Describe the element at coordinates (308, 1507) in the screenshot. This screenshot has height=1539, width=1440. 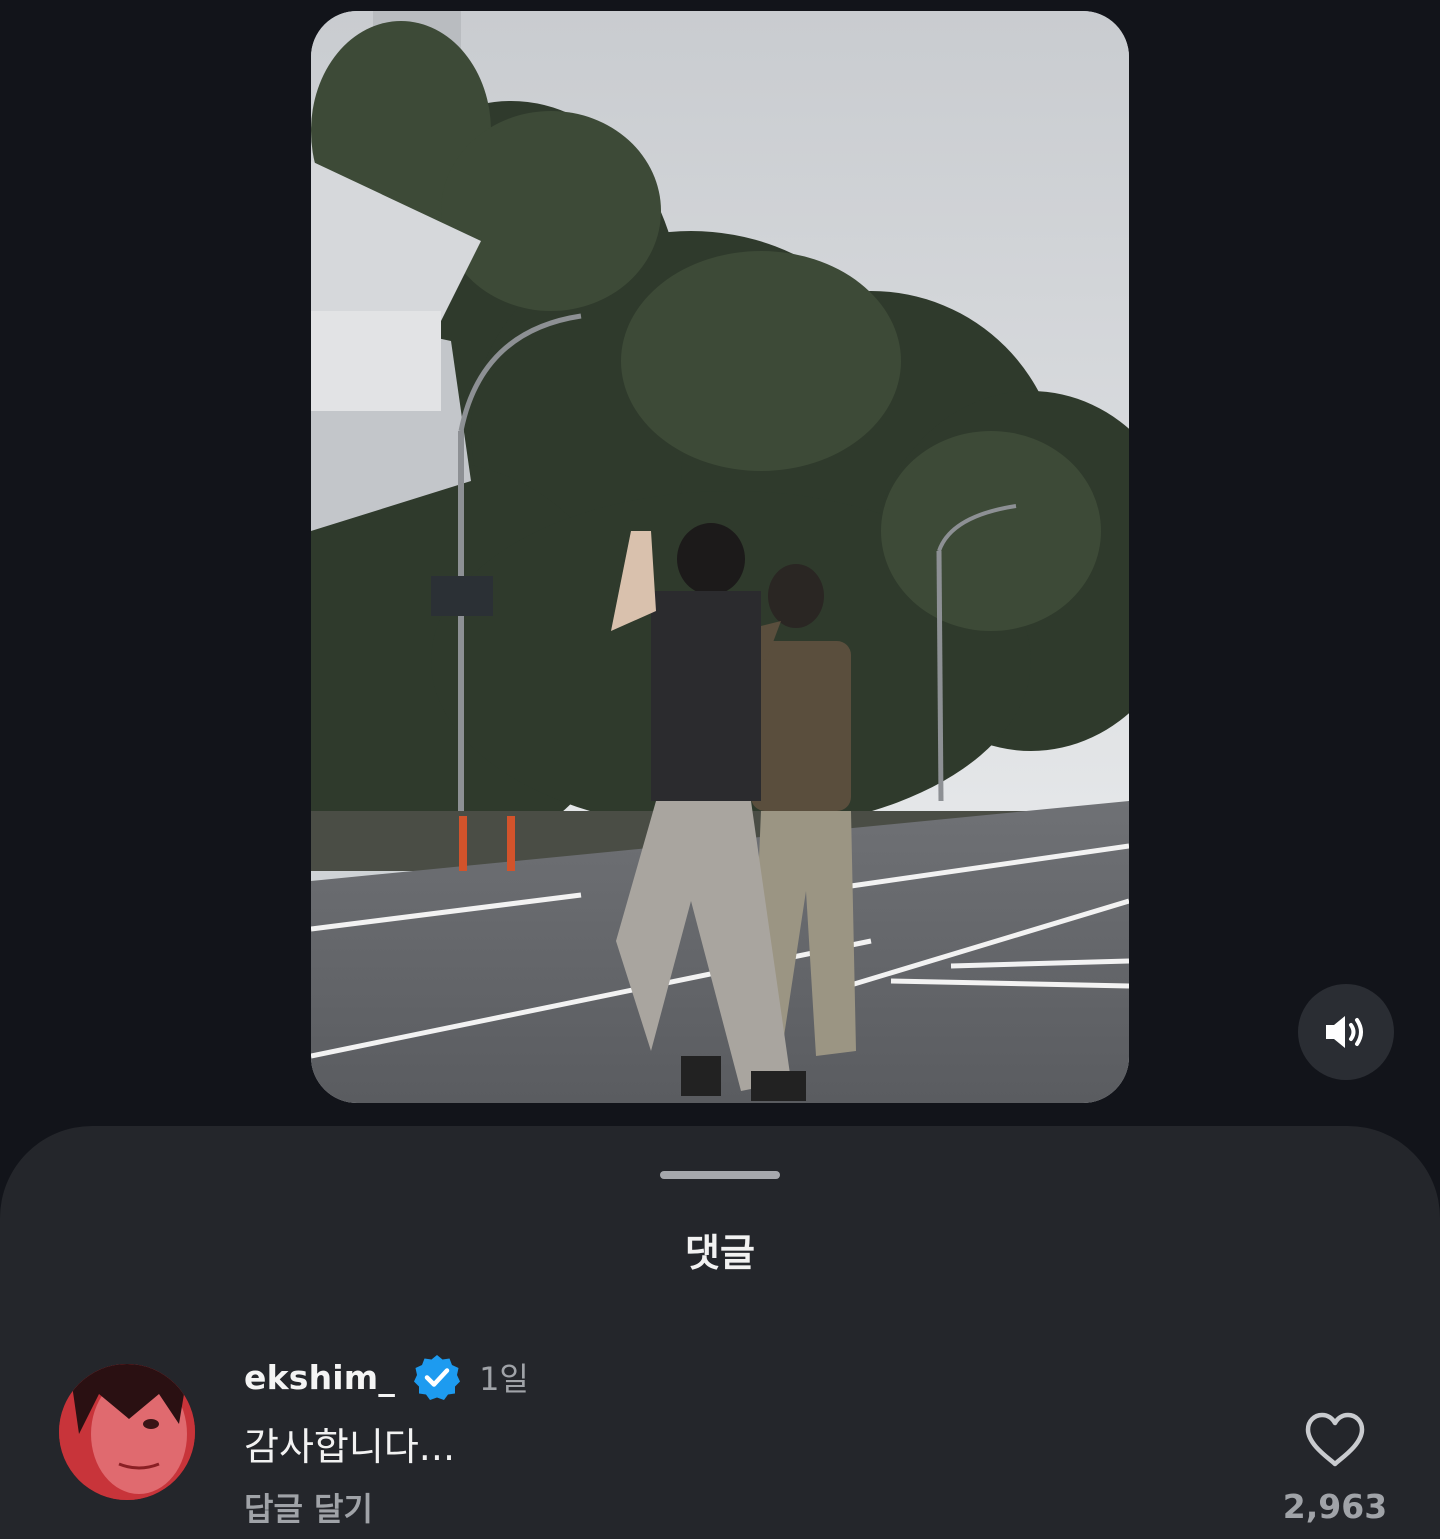
I see `reply-button: 답글 달기` at that location.